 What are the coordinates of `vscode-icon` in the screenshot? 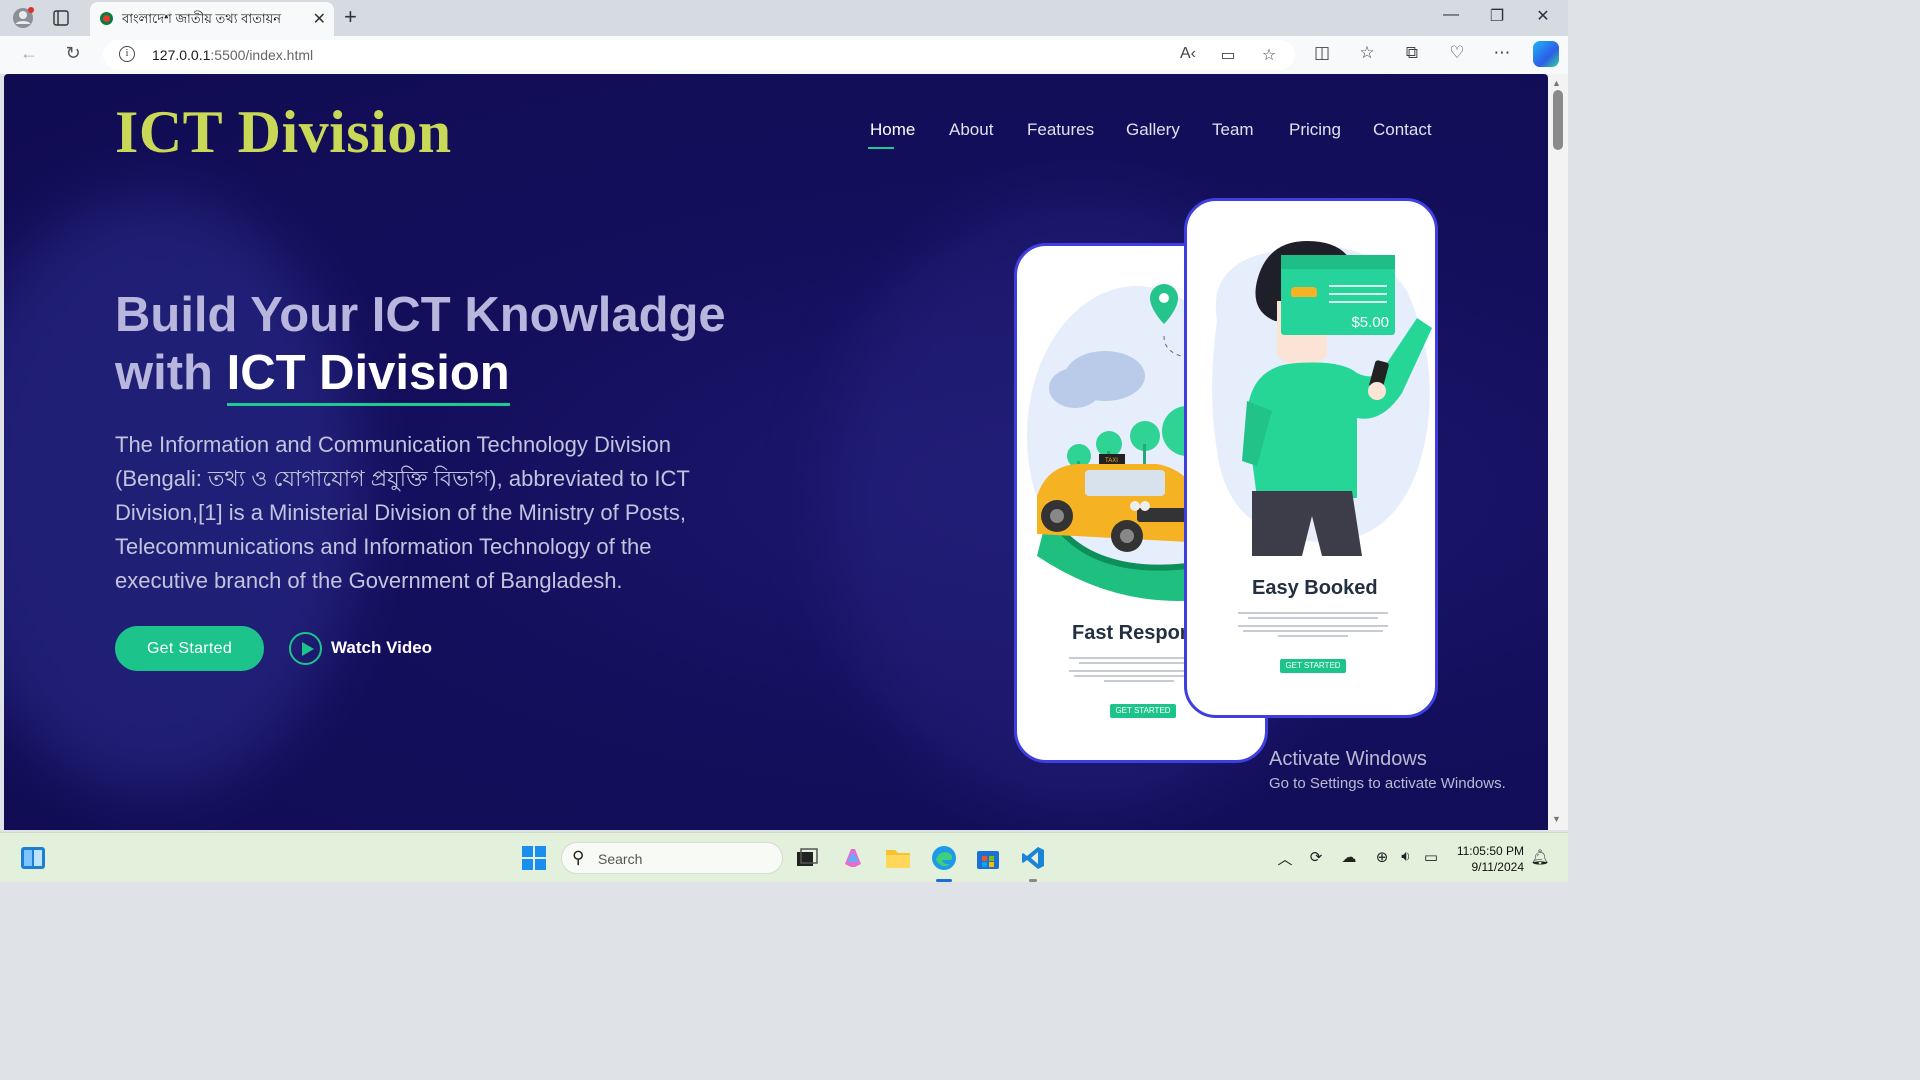 It's located at (1033, 858).